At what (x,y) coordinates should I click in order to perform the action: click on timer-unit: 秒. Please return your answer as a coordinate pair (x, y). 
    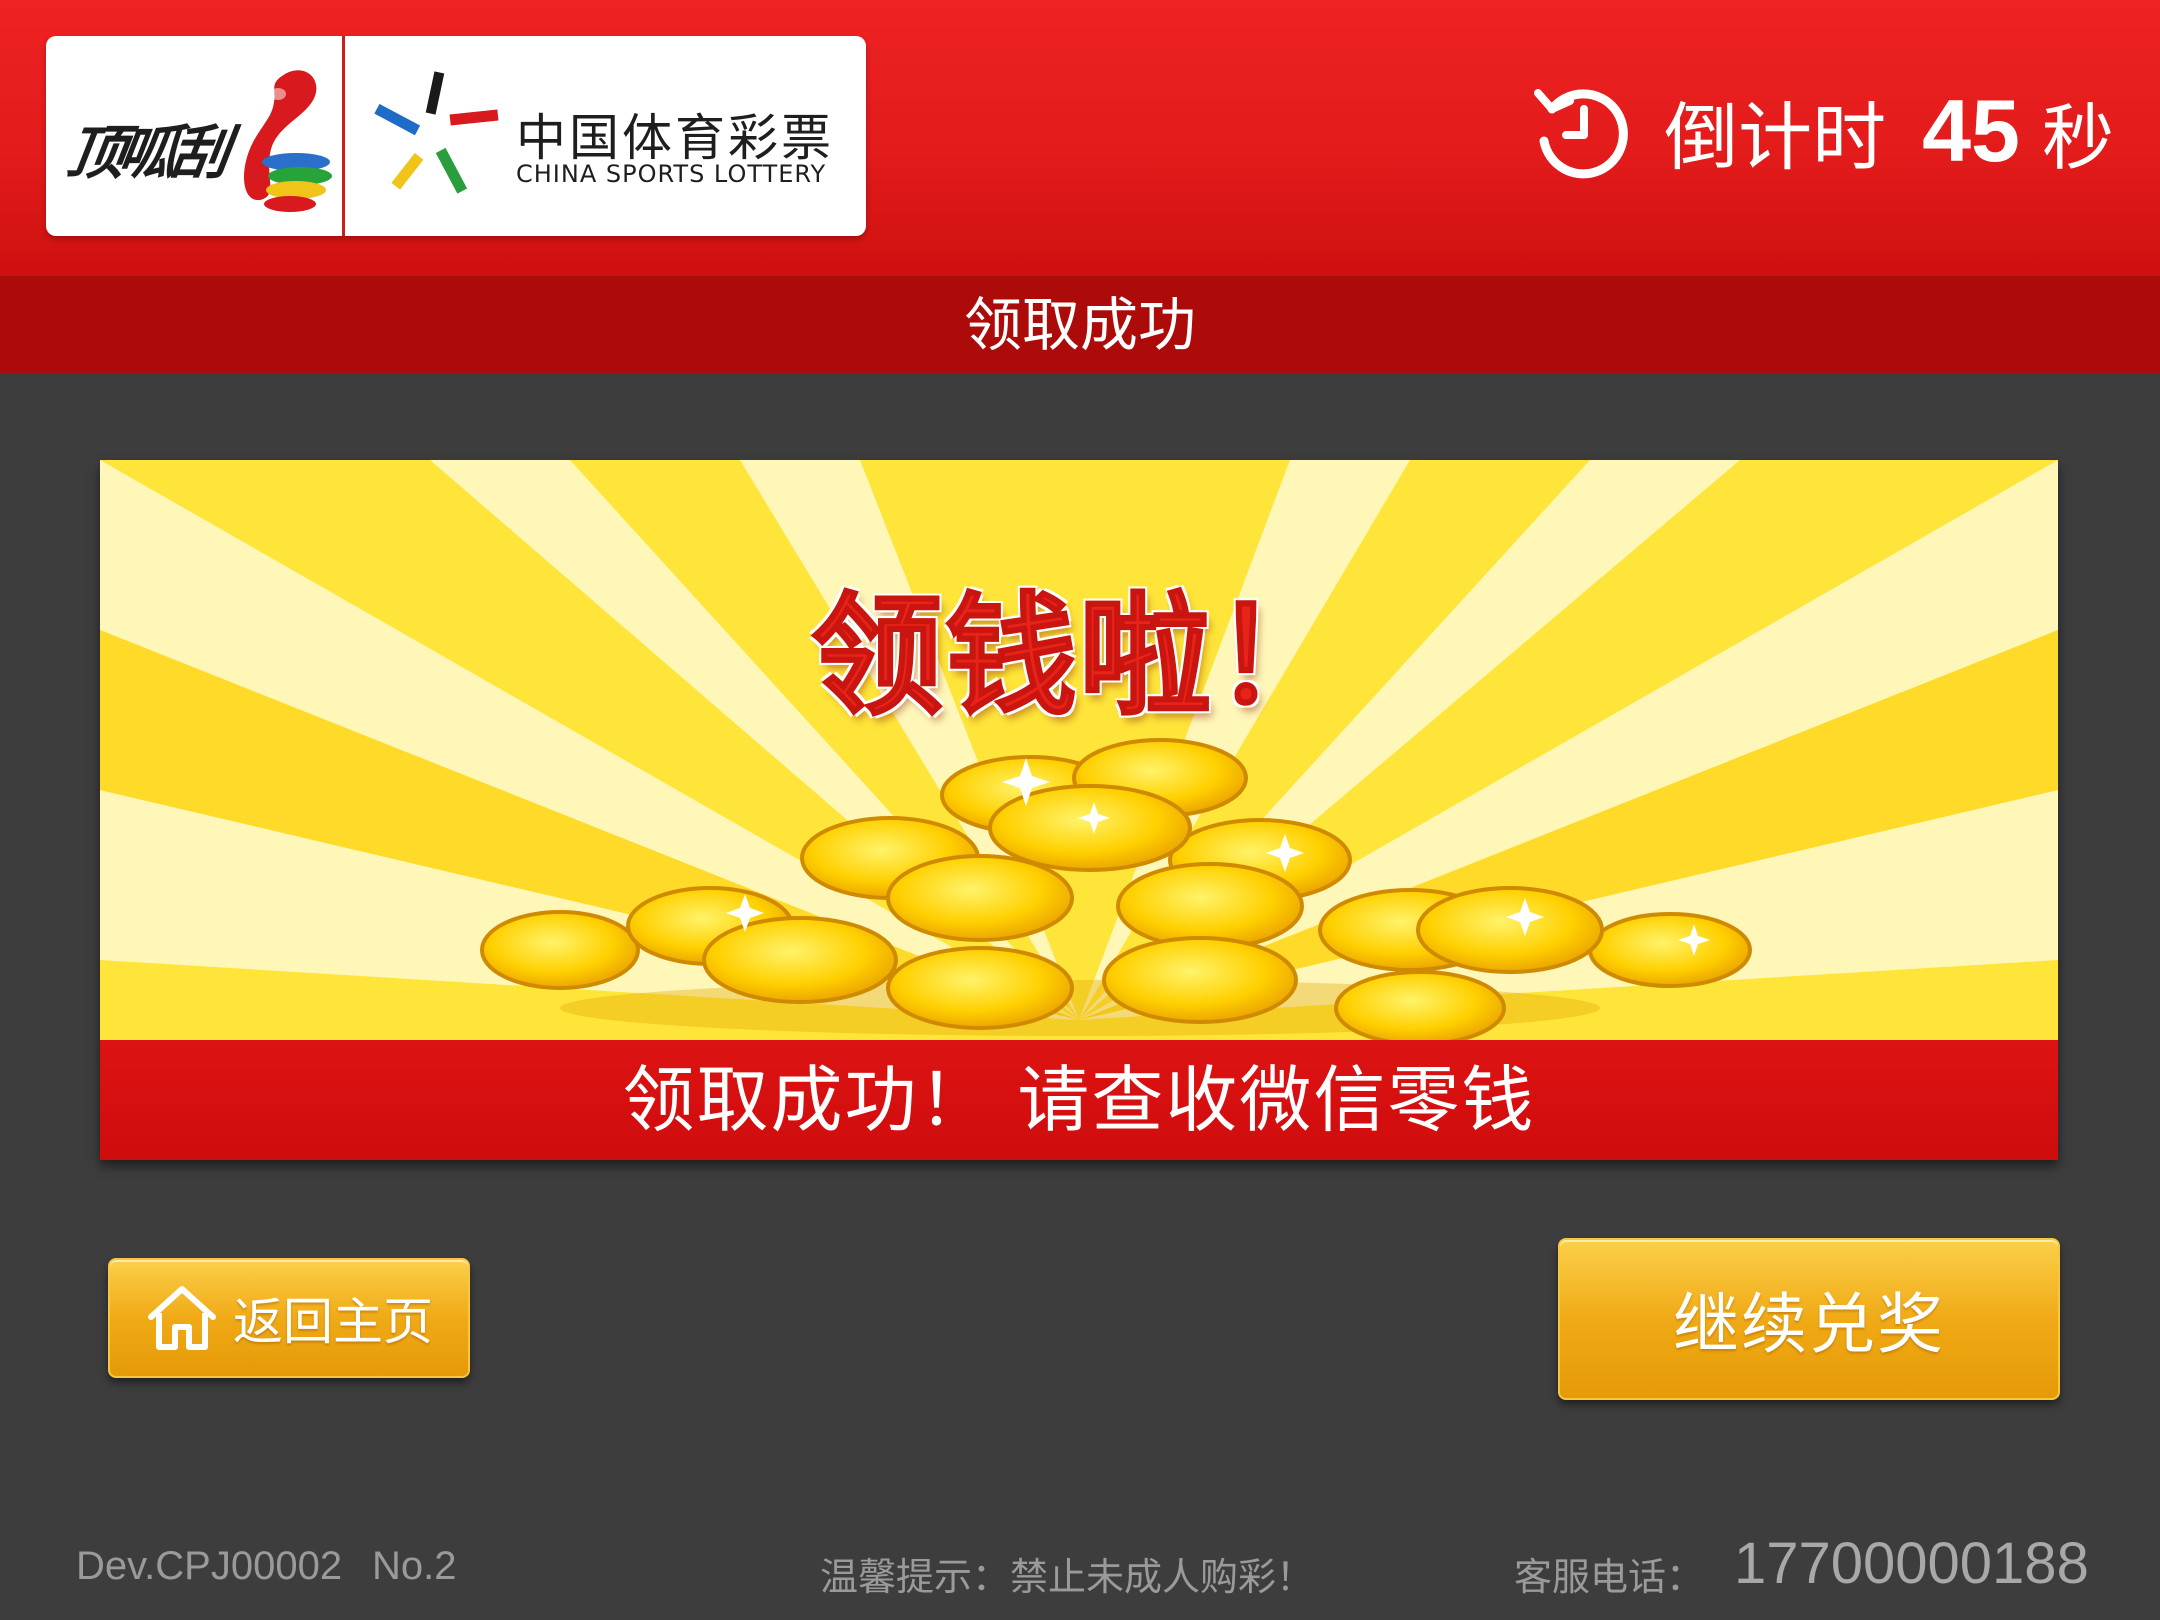
    Looking at the image, I should click on (2077, 137).